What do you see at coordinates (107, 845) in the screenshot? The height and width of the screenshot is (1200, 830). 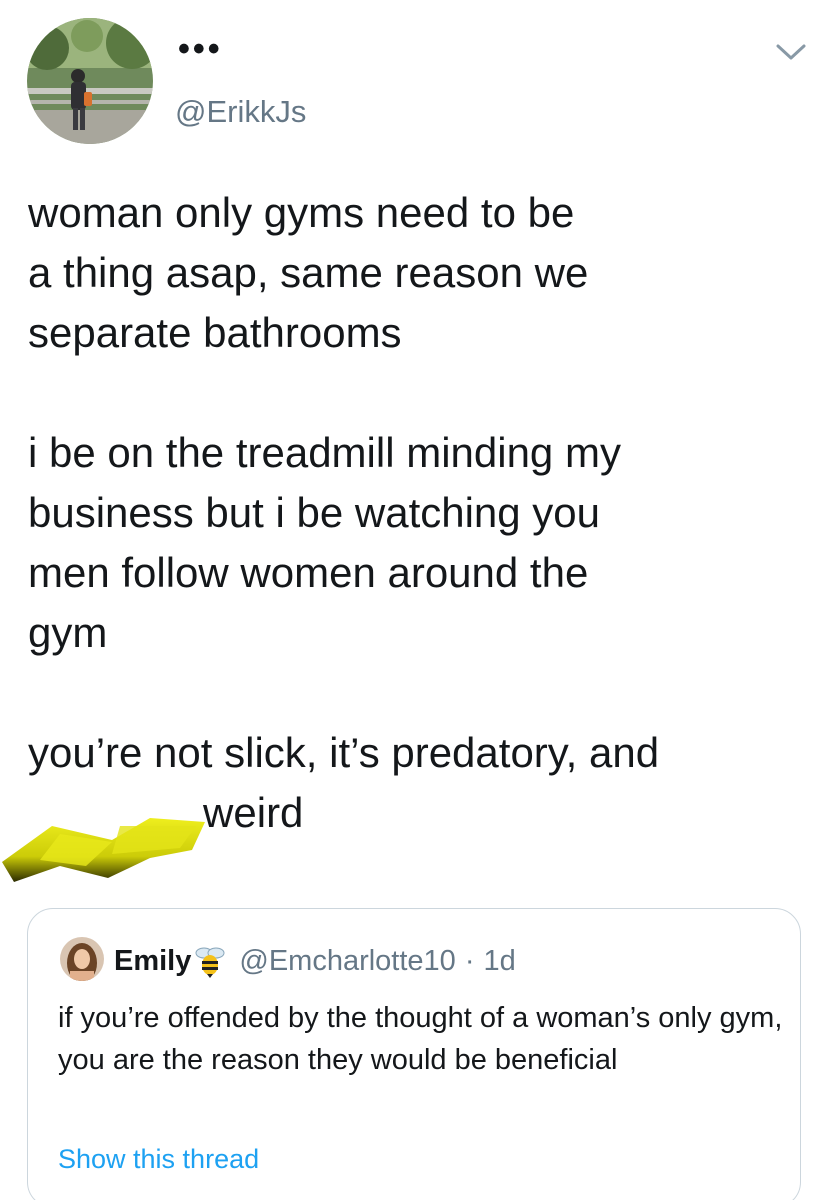 I see `censor-scribble` at bounding box center [107, 845].